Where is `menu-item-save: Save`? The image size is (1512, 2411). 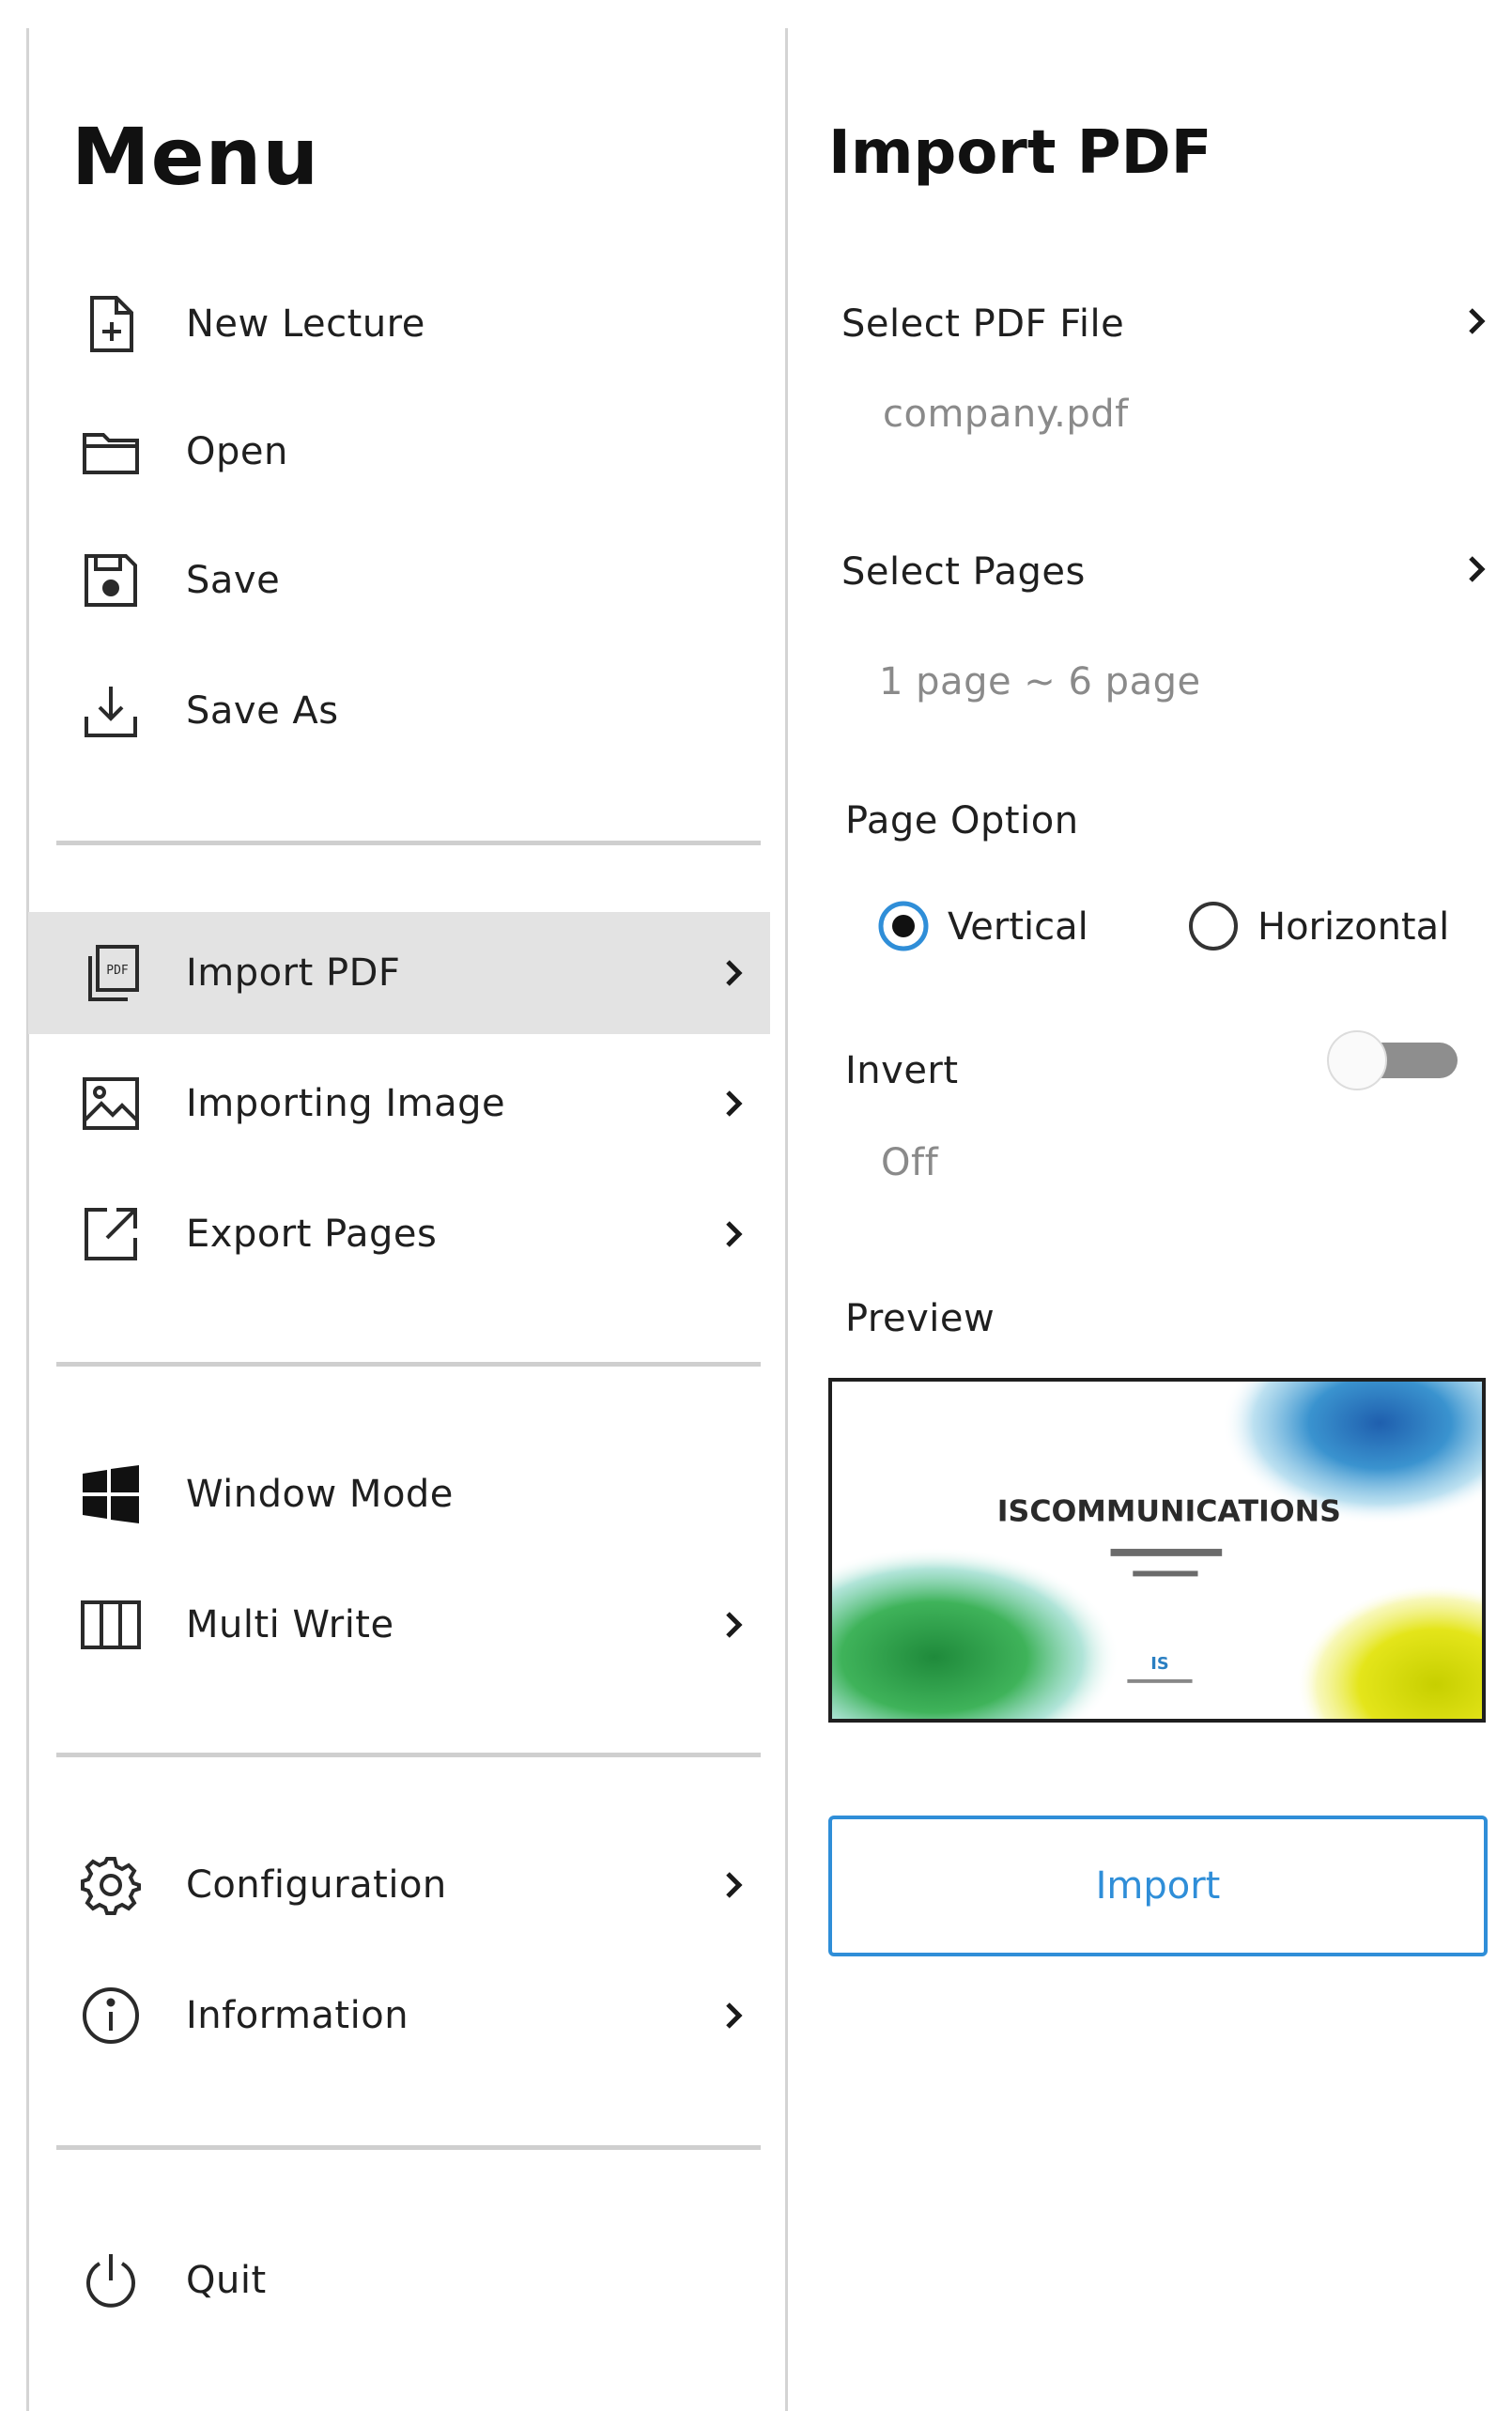 menu-item-save: Save is located at coordinates (399, 580).